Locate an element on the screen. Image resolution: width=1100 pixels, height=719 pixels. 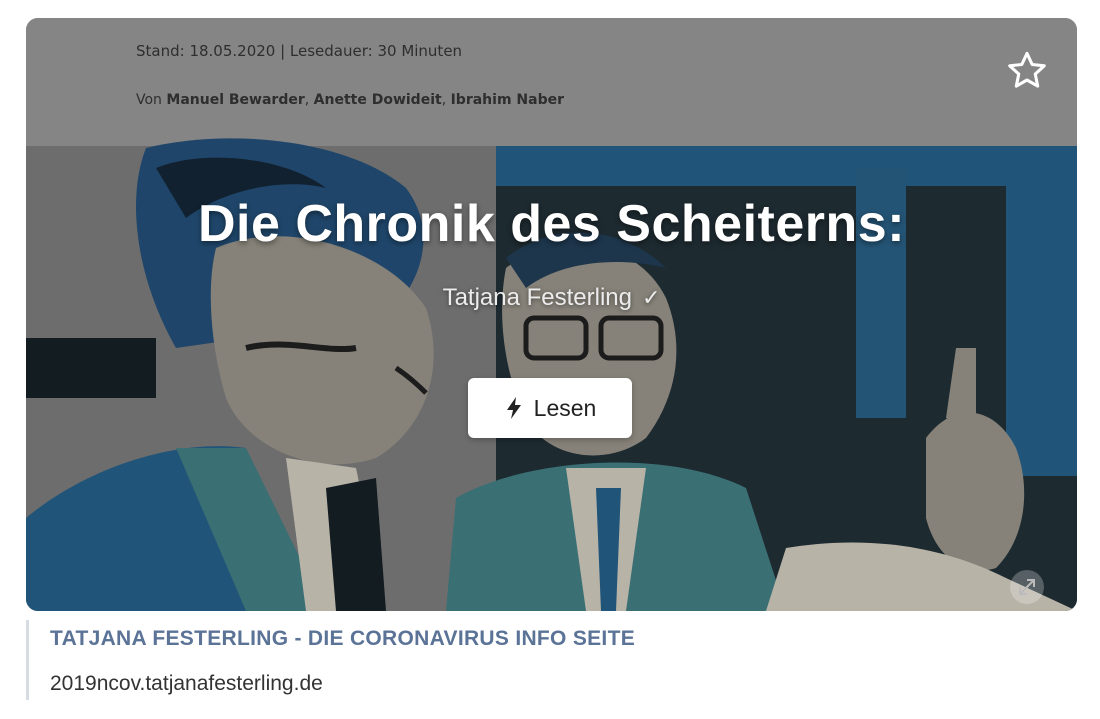
author-name: Ibrahim Naber is located at coordinates (507, 100).